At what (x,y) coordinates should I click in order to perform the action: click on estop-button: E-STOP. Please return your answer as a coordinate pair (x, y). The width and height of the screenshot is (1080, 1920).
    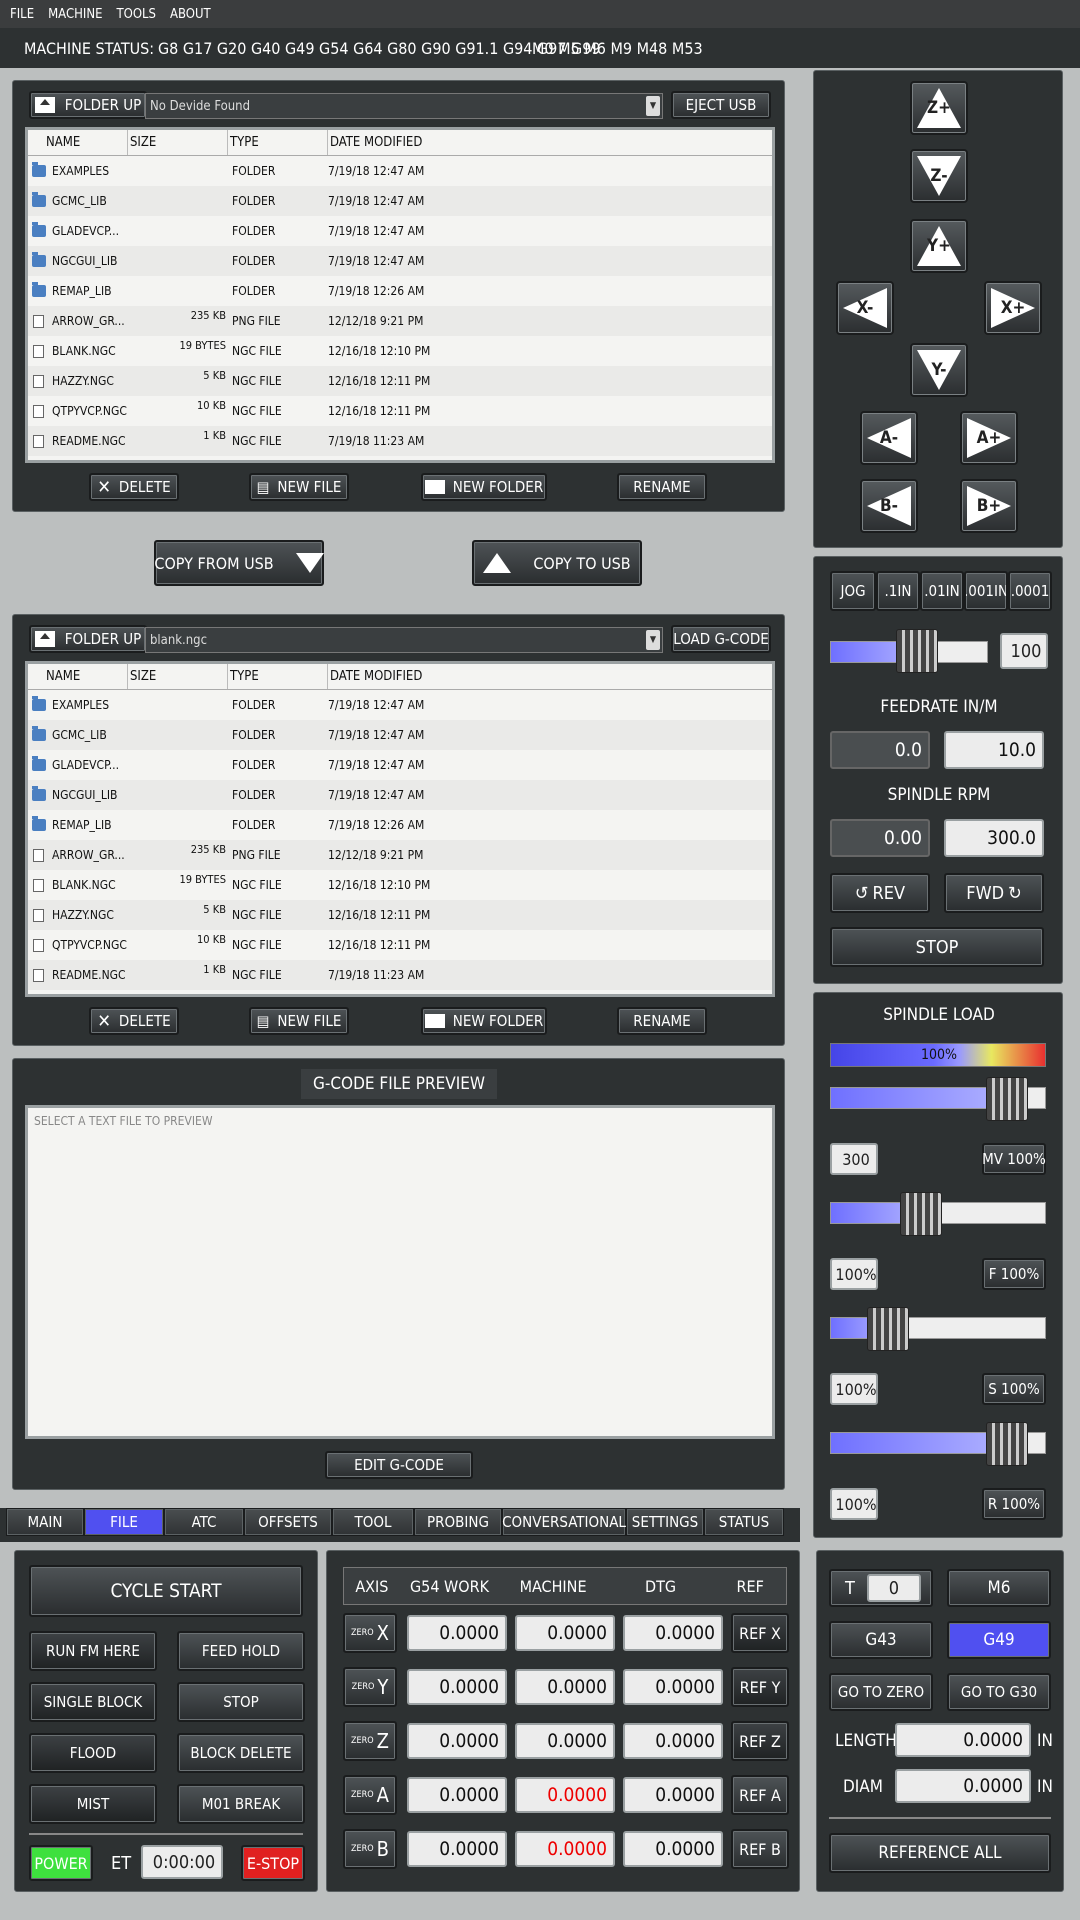
    Looking at the image, I should click on (273, 1863).